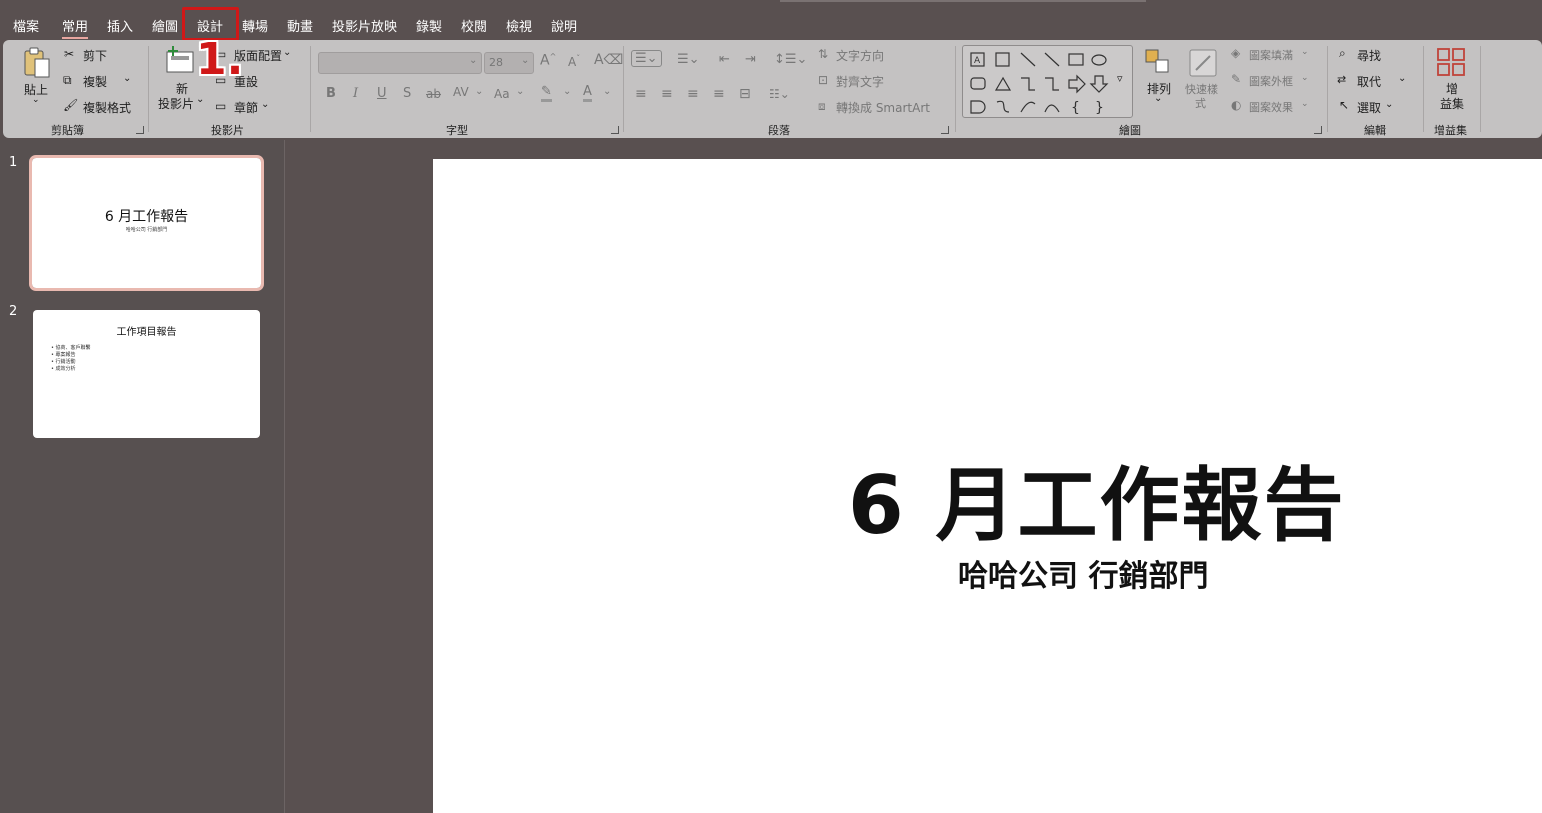 Image resolution: width=1542 pixels, height=813 pixels. Describe the element at coordinates (750, 59) in the screenshot. I see `increase-indent-icon: ⇥` at that location.